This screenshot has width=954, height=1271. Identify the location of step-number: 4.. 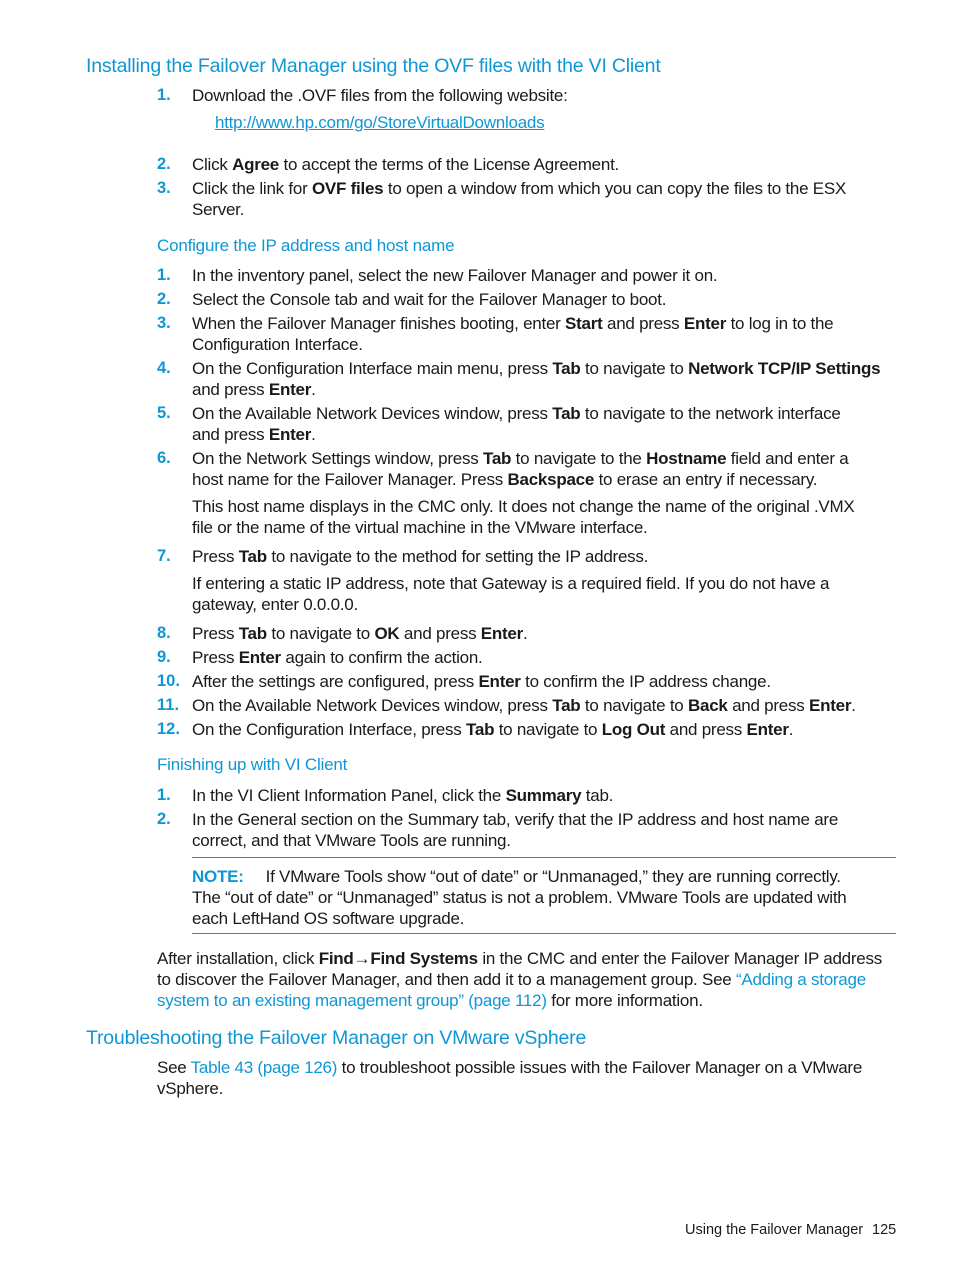
(164, 368).